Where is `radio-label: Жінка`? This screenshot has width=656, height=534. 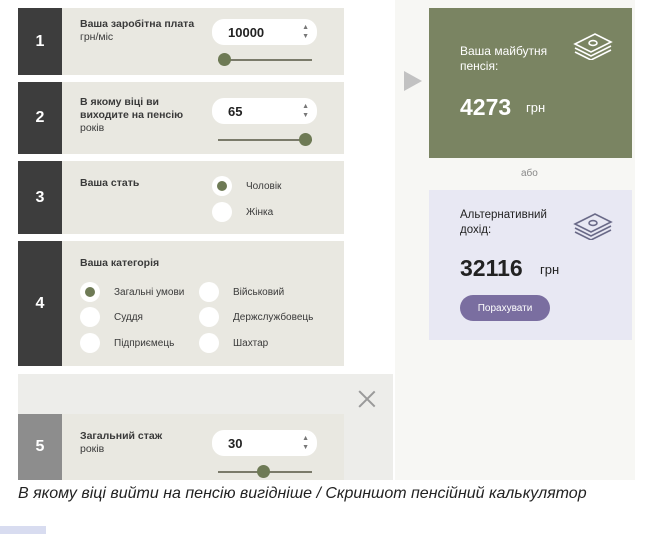 radio-label: Жінка is located at coordinates (260, 212).